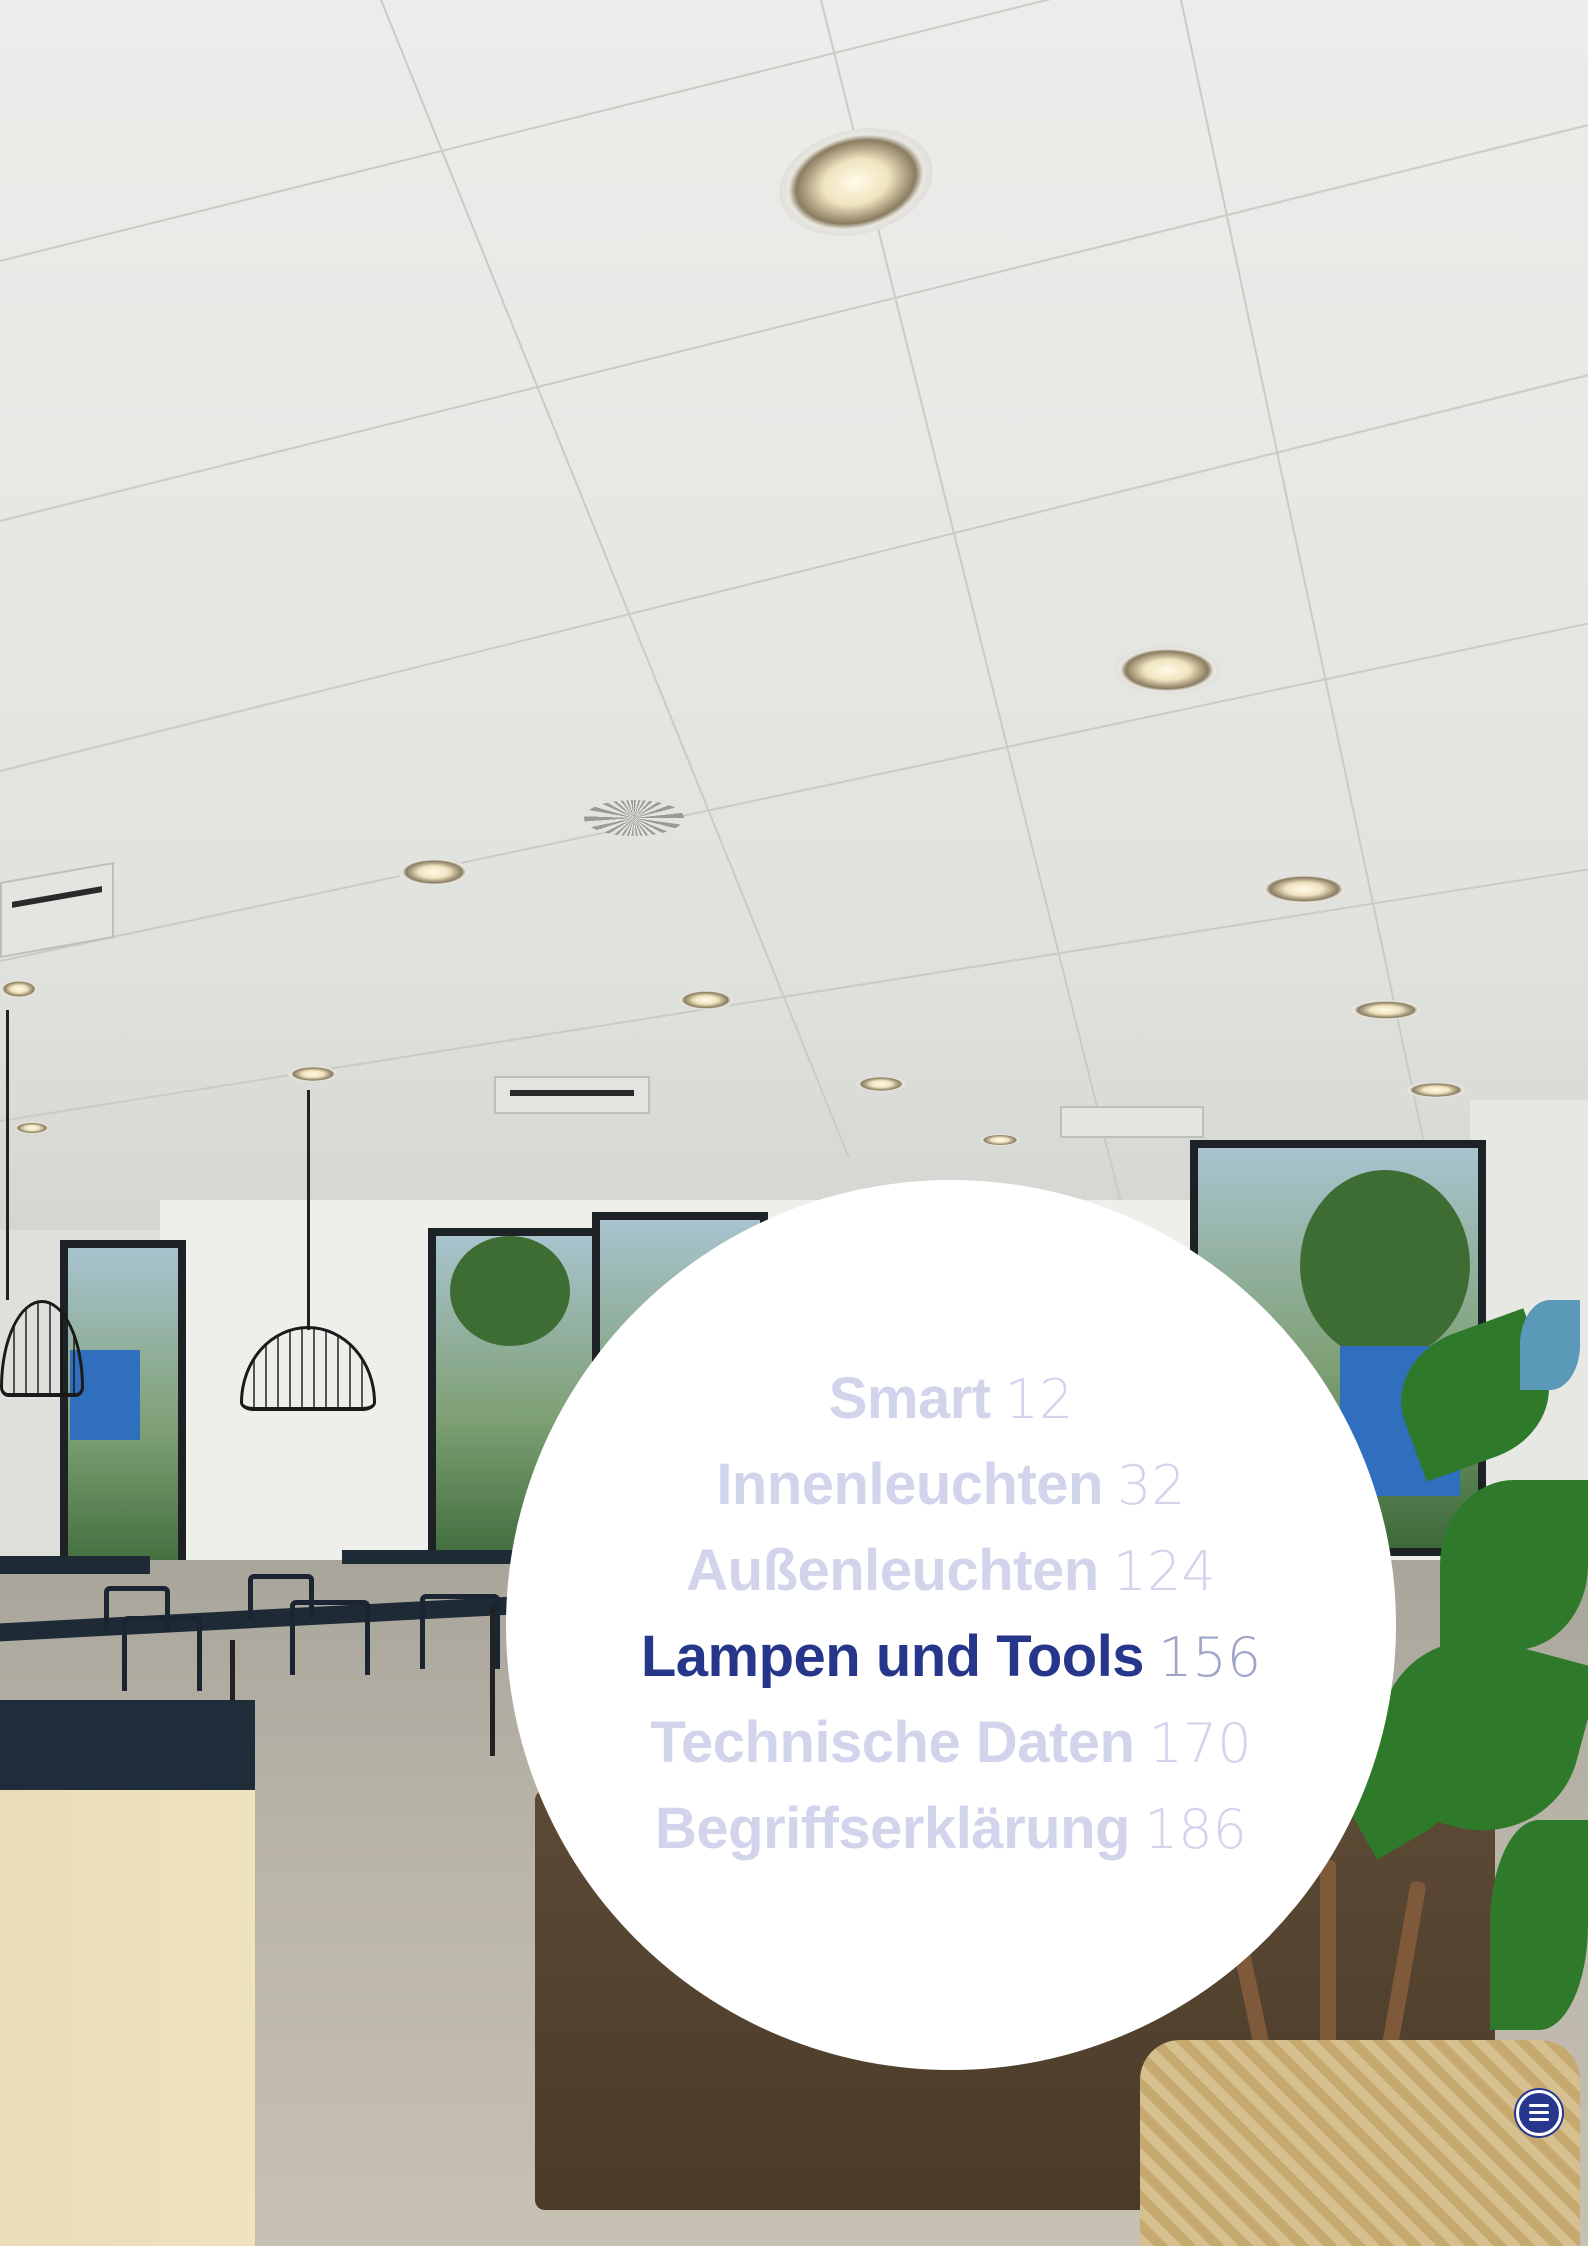 The width and height of the screenshot is (1588, 2246). I want to click on toc-item-page: 156, so click(1210, 1657).